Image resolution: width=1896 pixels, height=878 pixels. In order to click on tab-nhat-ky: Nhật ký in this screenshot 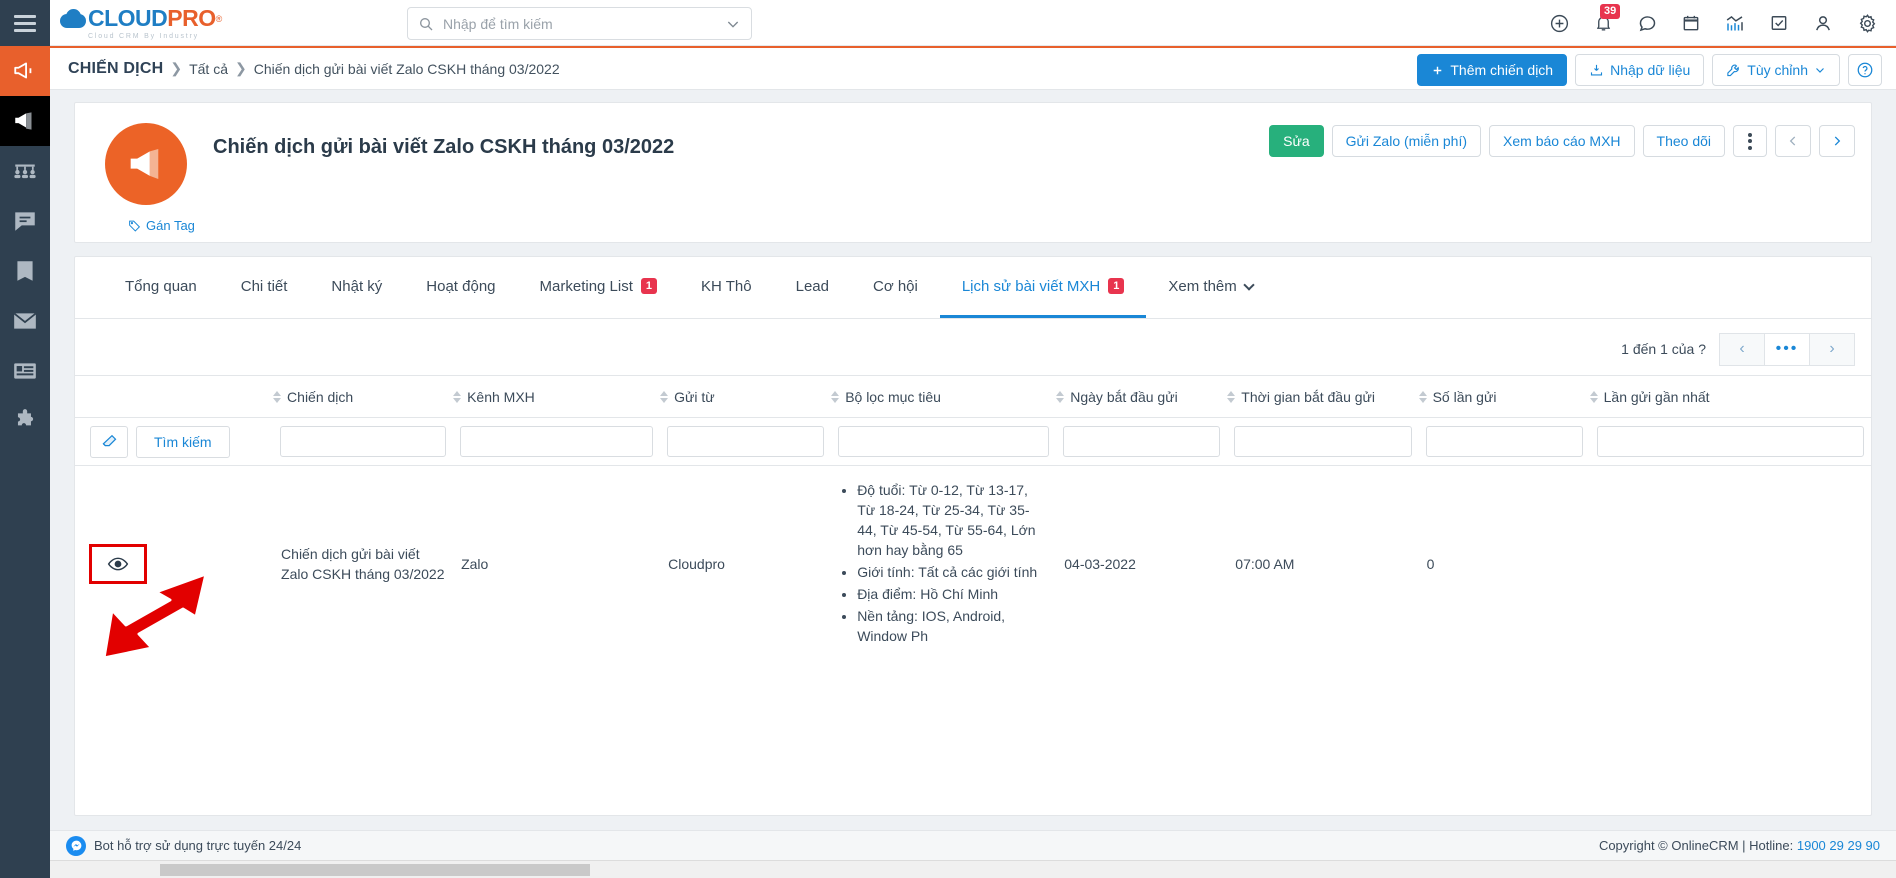, I will do `click(356, 287)`.